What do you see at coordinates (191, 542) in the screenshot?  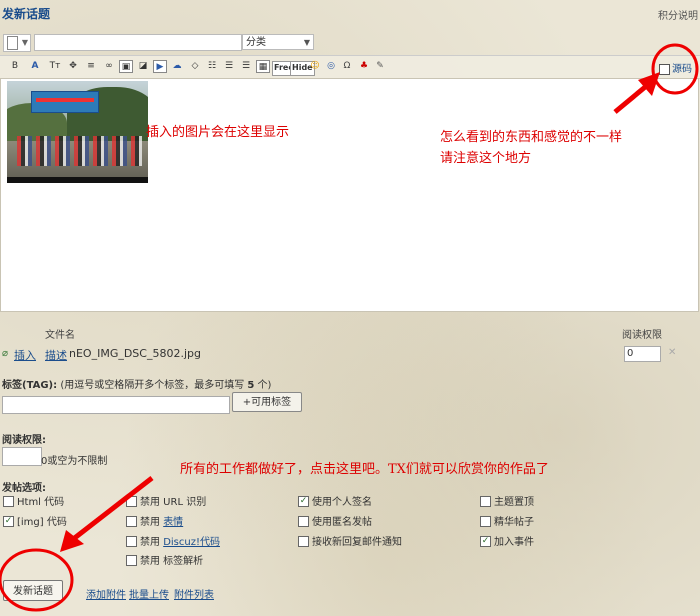 I see `discuz-code-link: Discuz!代码` at bounding box center [191, 542].